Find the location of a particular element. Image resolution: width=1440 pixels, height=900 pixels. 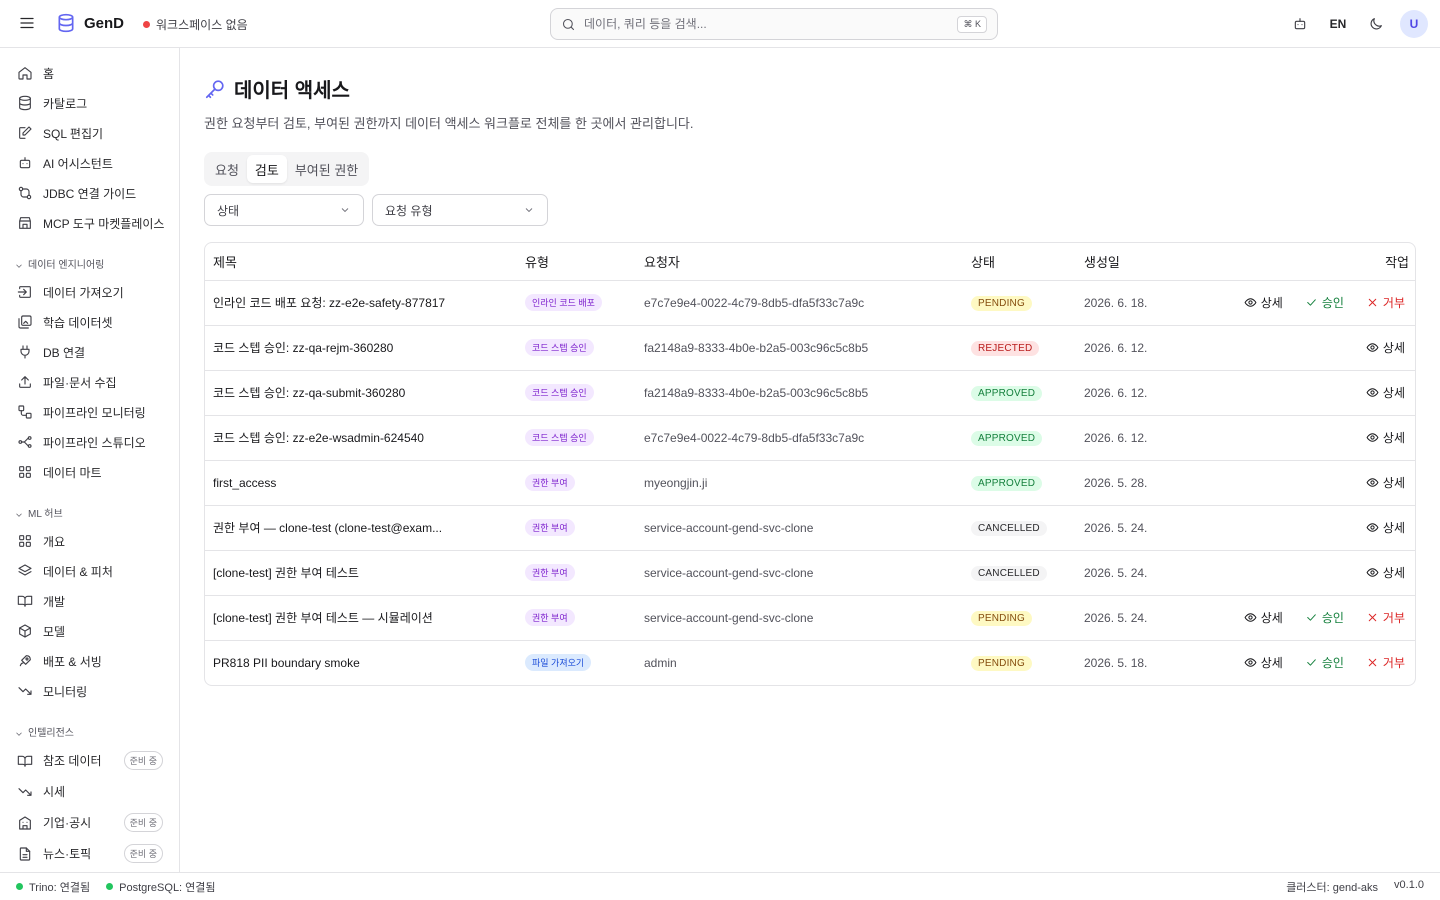

tab-granted: 부여된 권한 is located at coordinates (326, 169).